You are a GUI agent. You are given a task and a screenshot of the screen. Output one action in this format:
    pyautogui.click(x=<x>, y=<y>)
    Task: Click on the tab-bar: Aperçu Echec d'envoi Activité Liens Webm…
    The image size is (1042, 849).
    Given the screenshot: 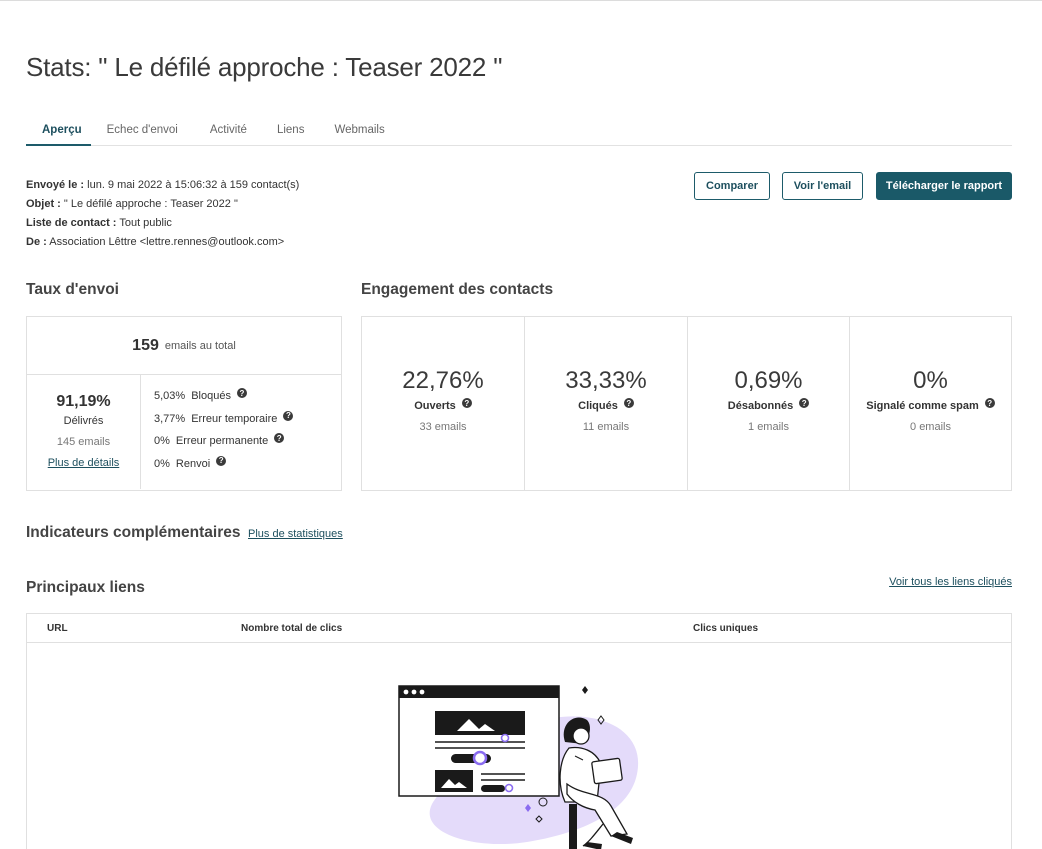 What is the action you would take?
    pyautogui.click(x=519, y=131)
    